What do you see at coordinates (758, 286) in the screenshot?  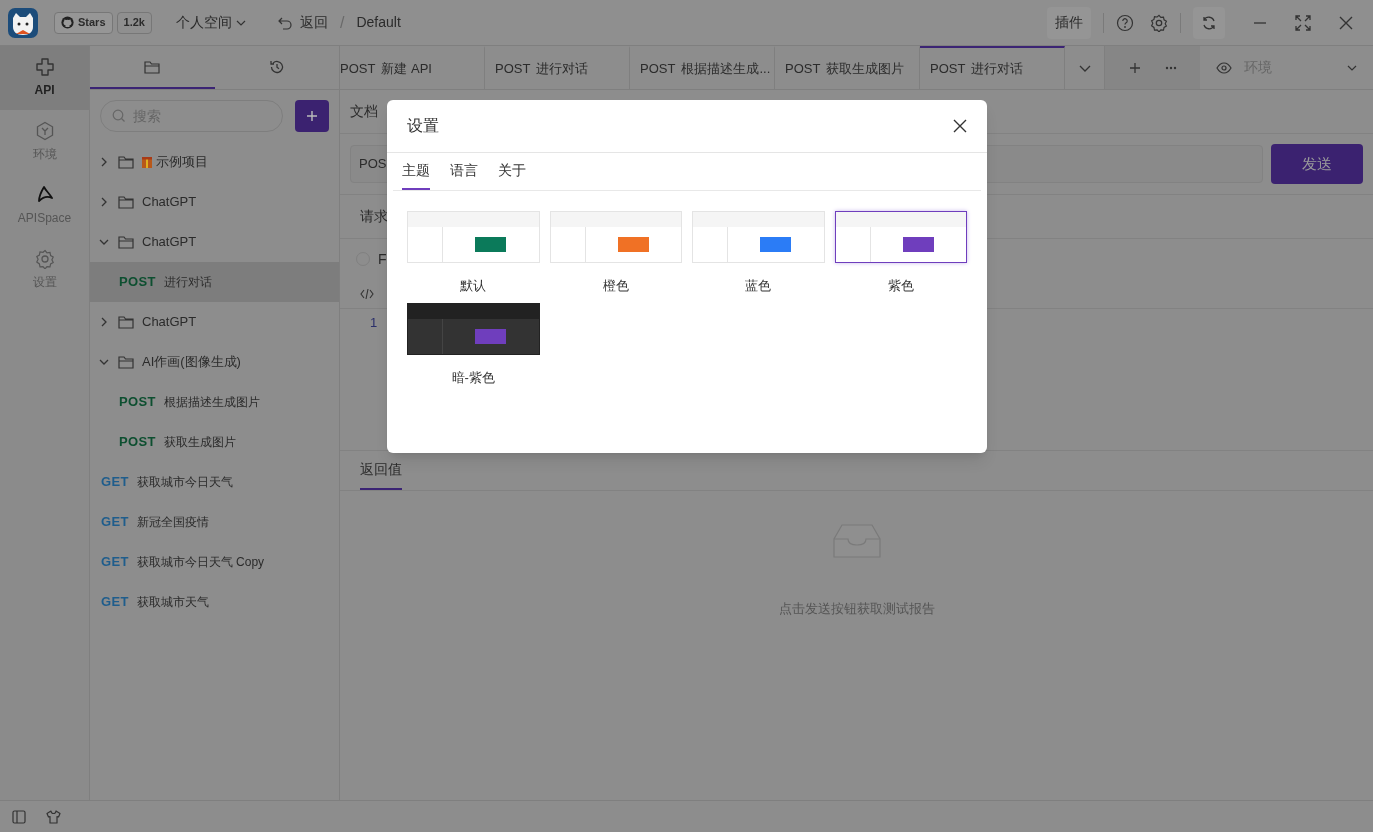 I see `theme-label: 蓝色` at bounding box center [758, 286].